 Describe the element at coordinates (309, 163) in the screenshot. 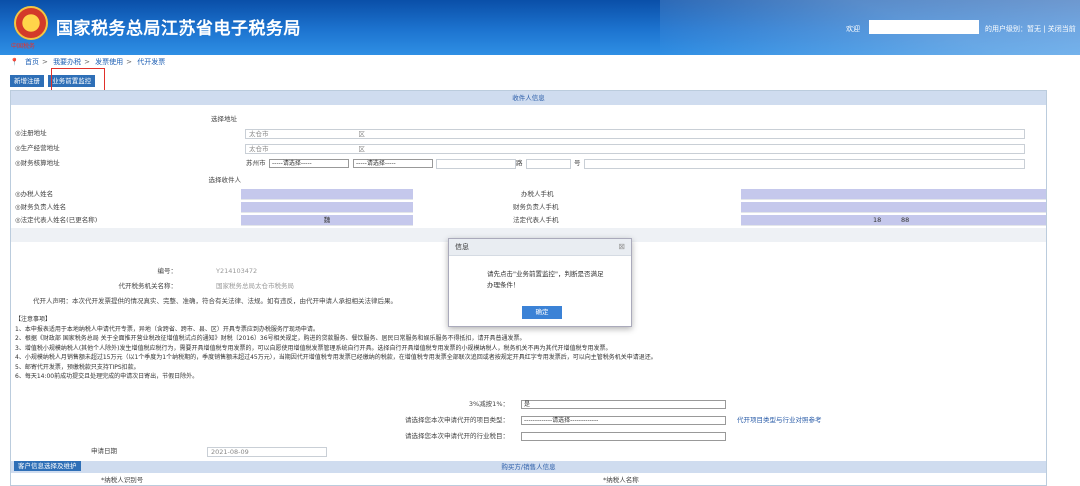

I see `finance-district-select: -----请选择-----` at that location.